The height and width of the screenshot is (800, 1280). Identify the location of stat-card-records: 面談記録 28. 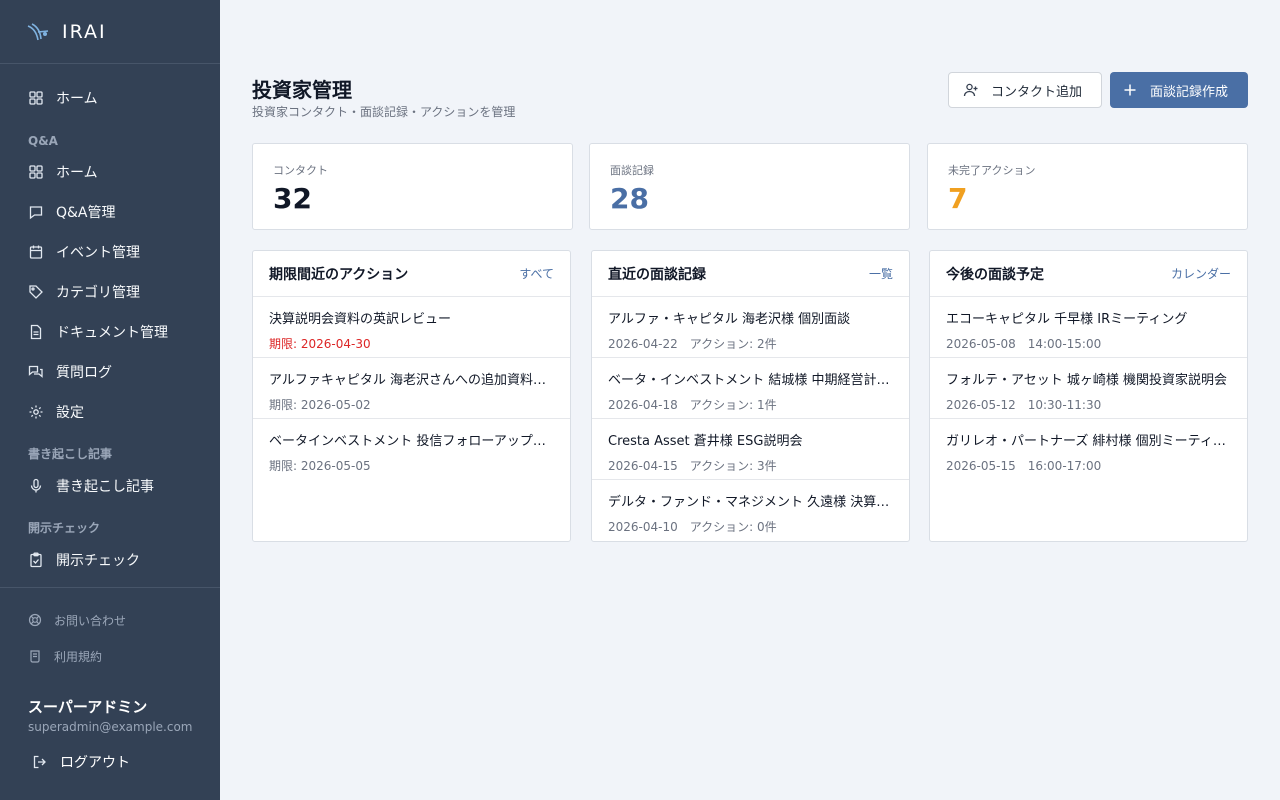
(749, 186).